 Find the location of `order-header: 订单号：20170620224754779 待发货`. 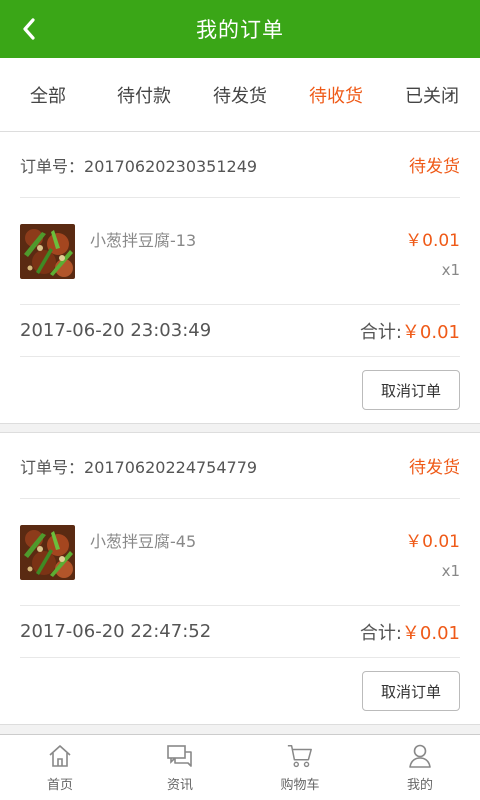

order-header: 订单号：20170620224754779 待发货 is located at coordinates (240, 466).